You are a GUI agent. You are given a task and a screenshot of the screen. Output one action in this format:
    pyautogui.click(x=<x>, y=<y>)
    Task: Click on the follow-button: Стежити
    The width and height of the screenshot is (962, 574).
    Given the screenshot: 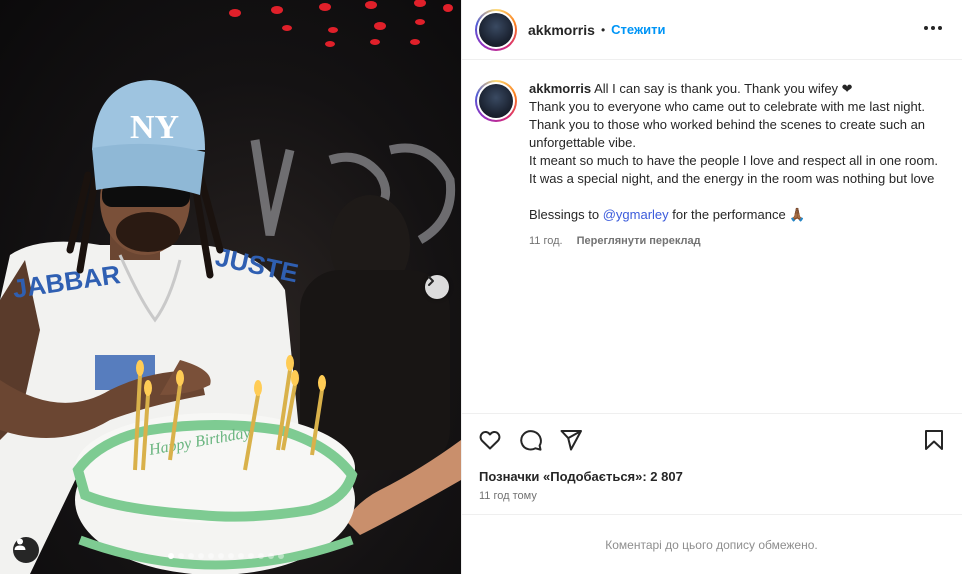 What is the action you would take?
    pyautogui.click(x=638, y=29)
    